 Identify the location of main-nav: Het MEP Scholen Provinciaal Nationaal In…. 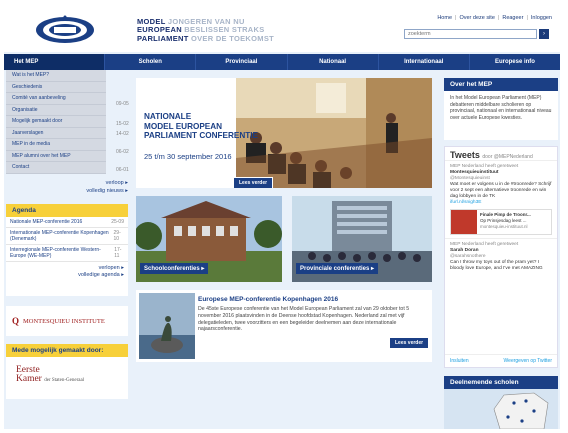
(282, 62).